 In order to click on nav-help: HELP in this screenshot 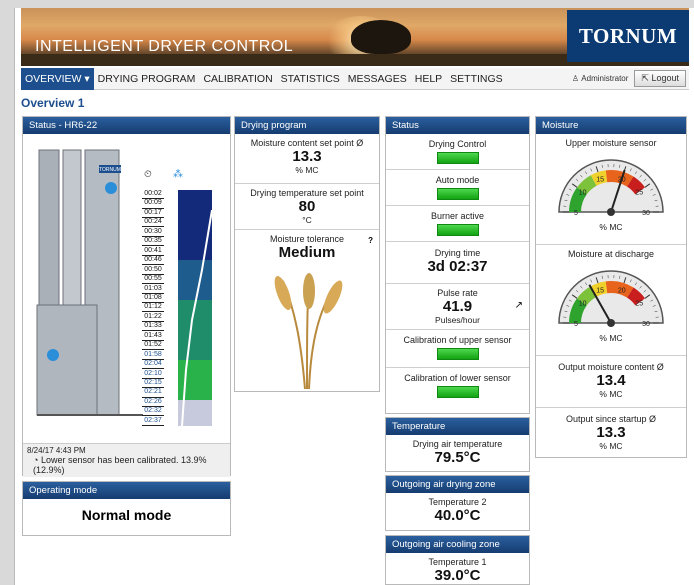, I will do `click(428, 79)`.